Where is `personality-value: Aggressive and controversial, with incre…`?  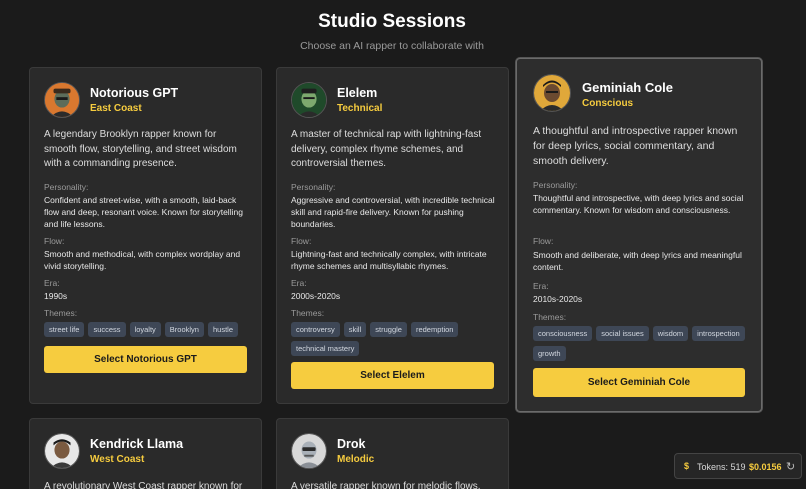
personality-value: Aggressive and controversial, with incre… is located at coordinates (393, 212).